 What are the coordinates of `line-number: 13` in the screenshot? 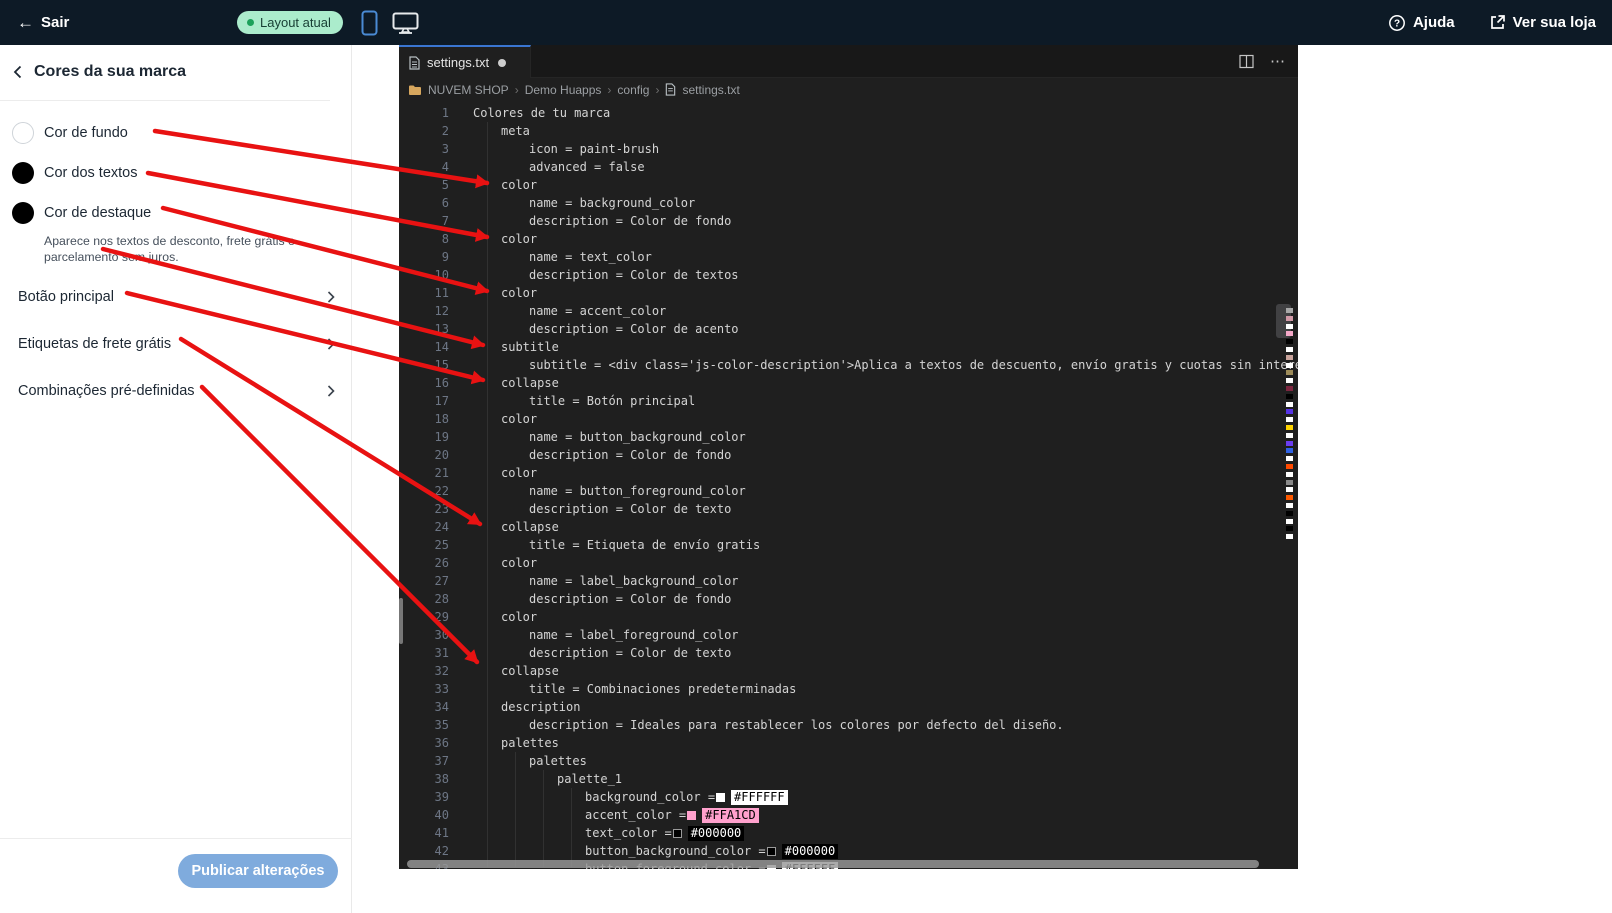 It's located at (441, 329).